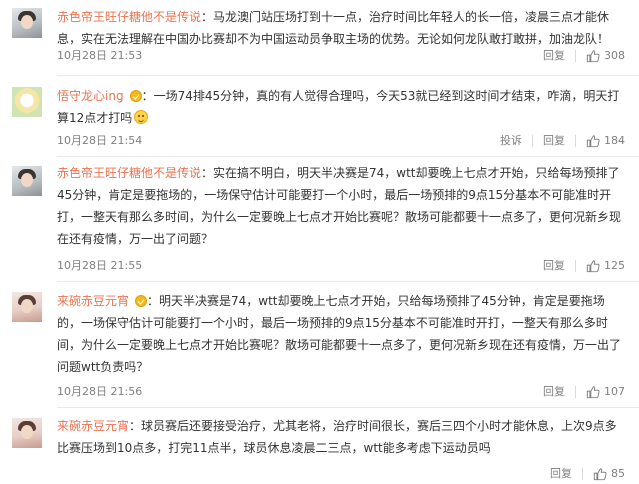  What do you see at coordinates (584, 56) in the screenshot?
I see `comment-actions: 回复 308` at bounding box center [584, 56].